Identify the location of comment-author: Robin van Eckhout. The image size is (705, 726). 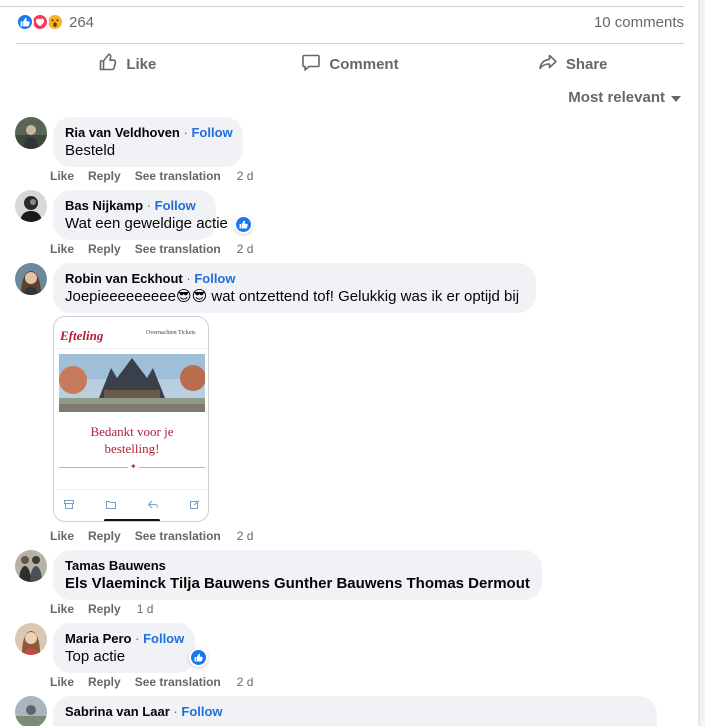
(124, 278).